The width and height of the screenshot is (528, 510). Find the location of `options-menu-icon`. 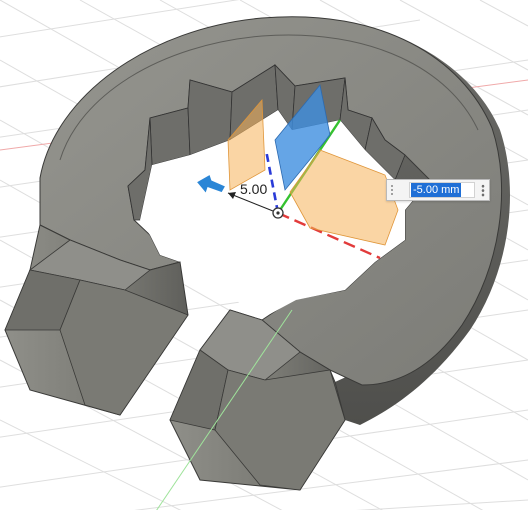

options-menu-icon is located at coordinates (483, 190).